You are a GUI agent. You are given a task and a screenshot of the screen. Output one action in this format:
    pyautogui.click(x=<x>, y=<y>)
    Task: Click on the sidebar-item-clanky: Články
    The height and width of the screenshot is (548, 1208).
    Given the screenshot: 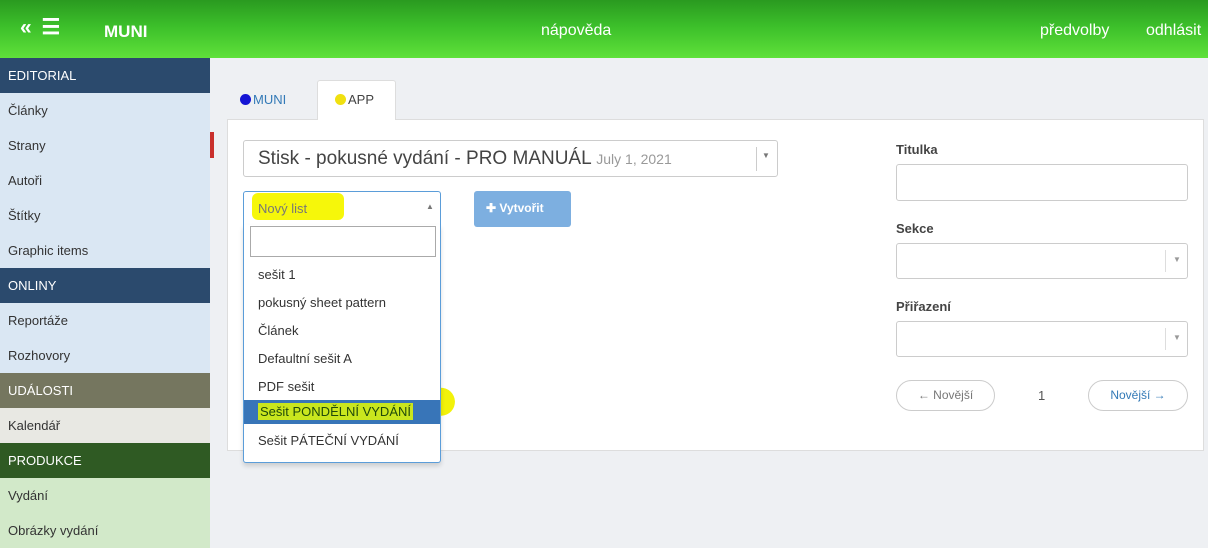 What is the action you would take?
    pyautogui.click(x=105, y=110)
    